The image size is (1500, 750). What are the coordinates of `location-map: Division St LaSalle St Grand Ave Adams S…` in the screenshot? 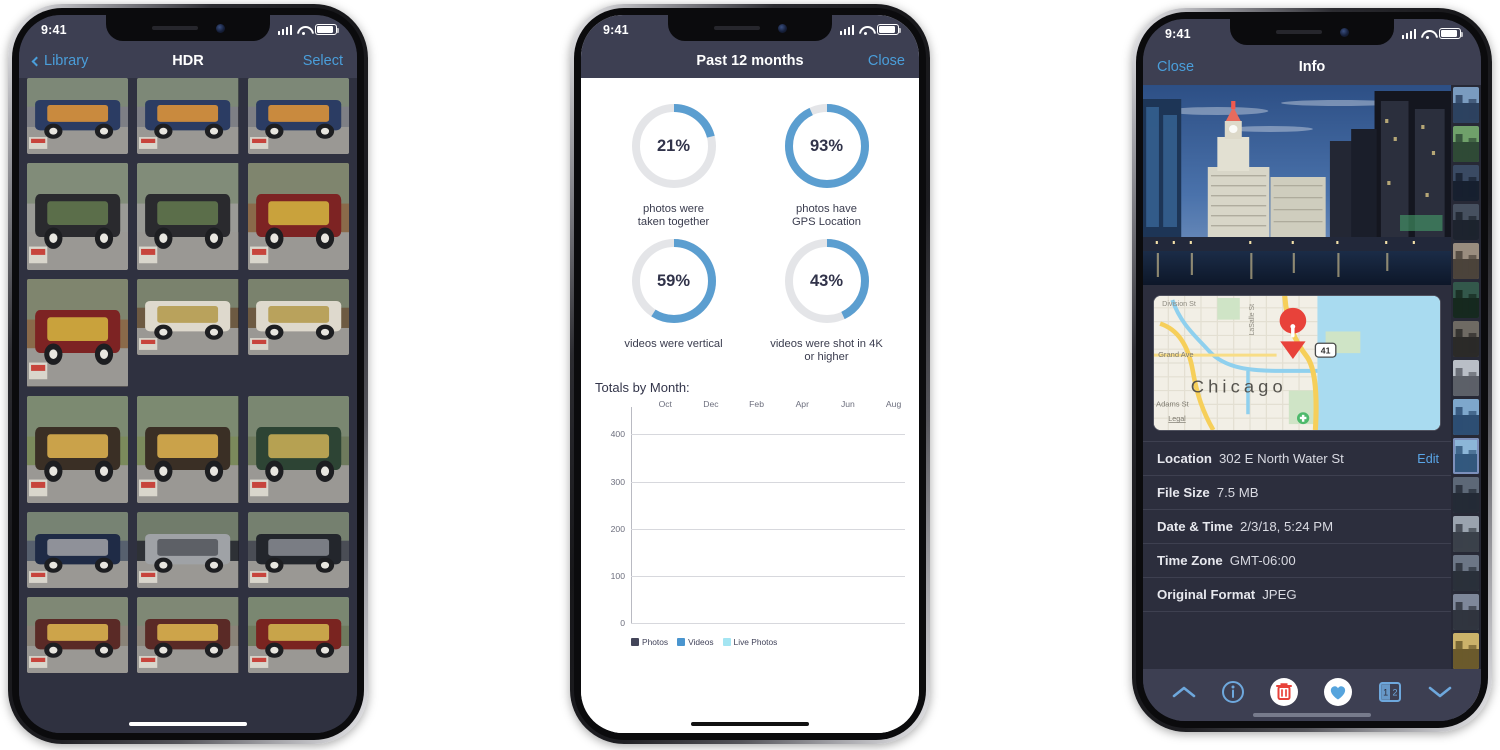 It's located at (1297, 363).